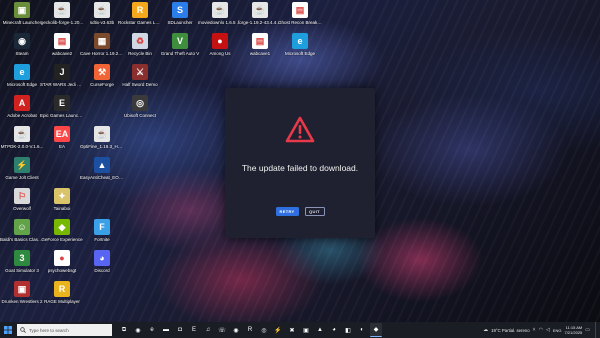 This screenshot has height=338, width=600. Describe the element at coordinates (102, 236) in the screenshot. I see `desktop-icon: F Fortnite` at that location.